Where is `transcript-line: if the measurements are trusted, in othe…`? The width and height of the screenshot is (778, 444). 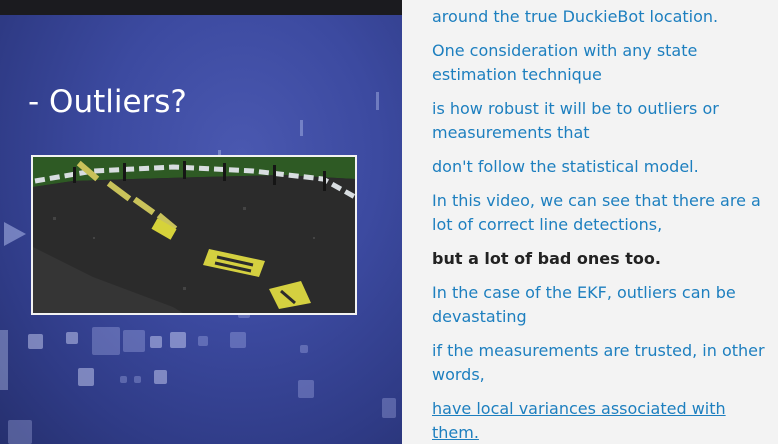
transcript-line: if the measurements are trusted, in othe… is located at coordinates (604, 363).